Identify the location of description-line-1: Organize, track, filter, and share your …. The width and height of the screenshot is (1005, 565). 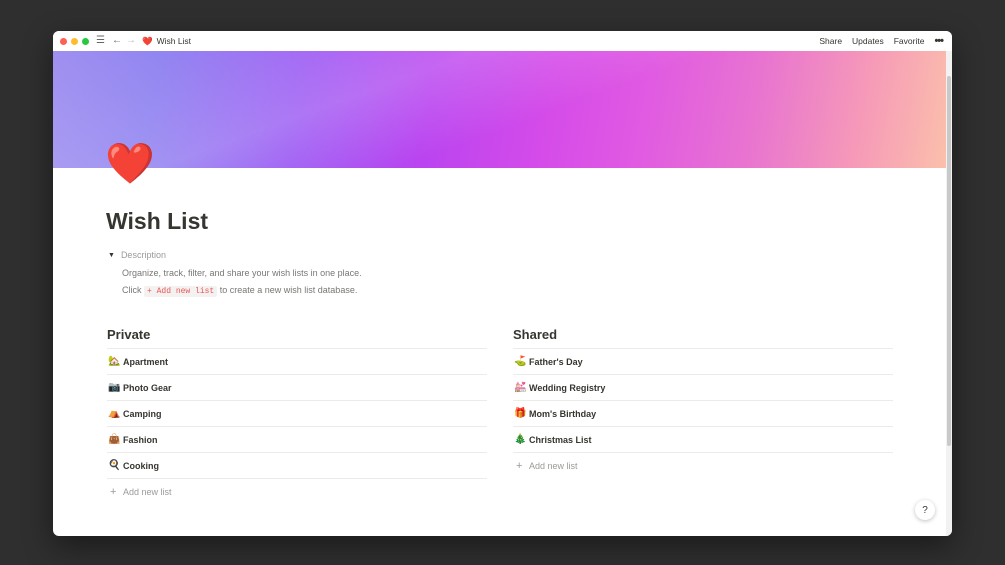
(242, 273).